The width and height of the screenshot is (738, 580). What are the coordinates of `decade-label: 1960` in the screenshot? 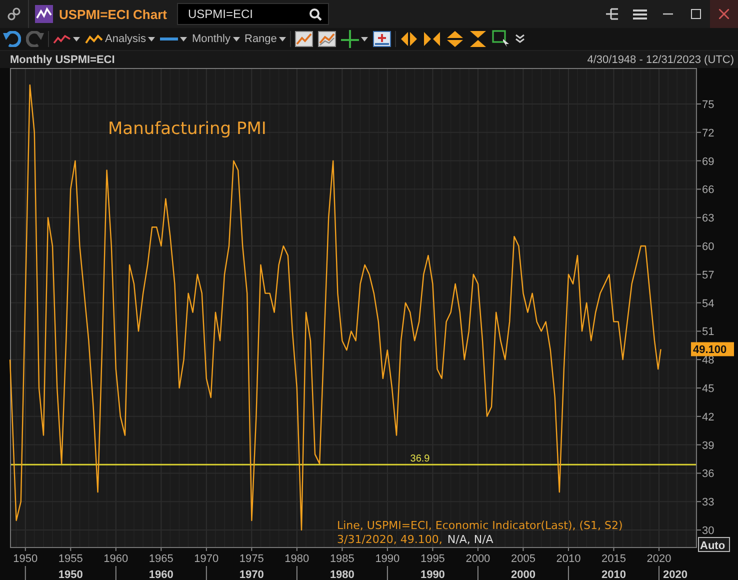 It's located at (161, 574).